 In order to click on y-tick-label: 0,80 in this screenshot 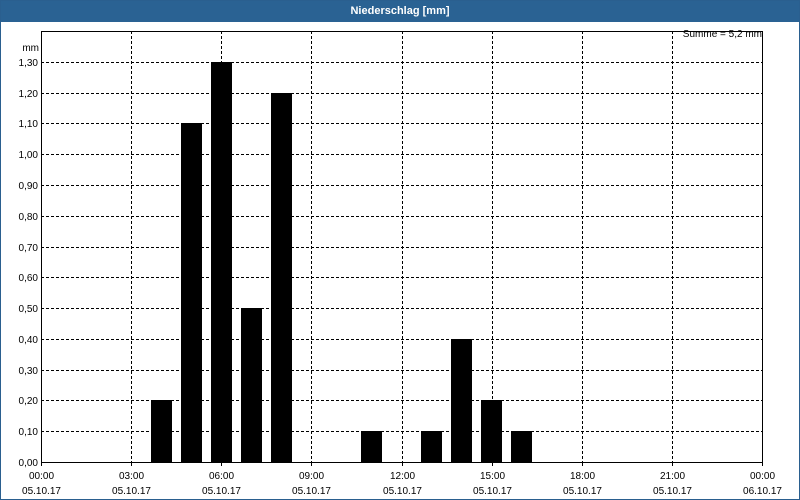, I will do `click(29, 217)`.